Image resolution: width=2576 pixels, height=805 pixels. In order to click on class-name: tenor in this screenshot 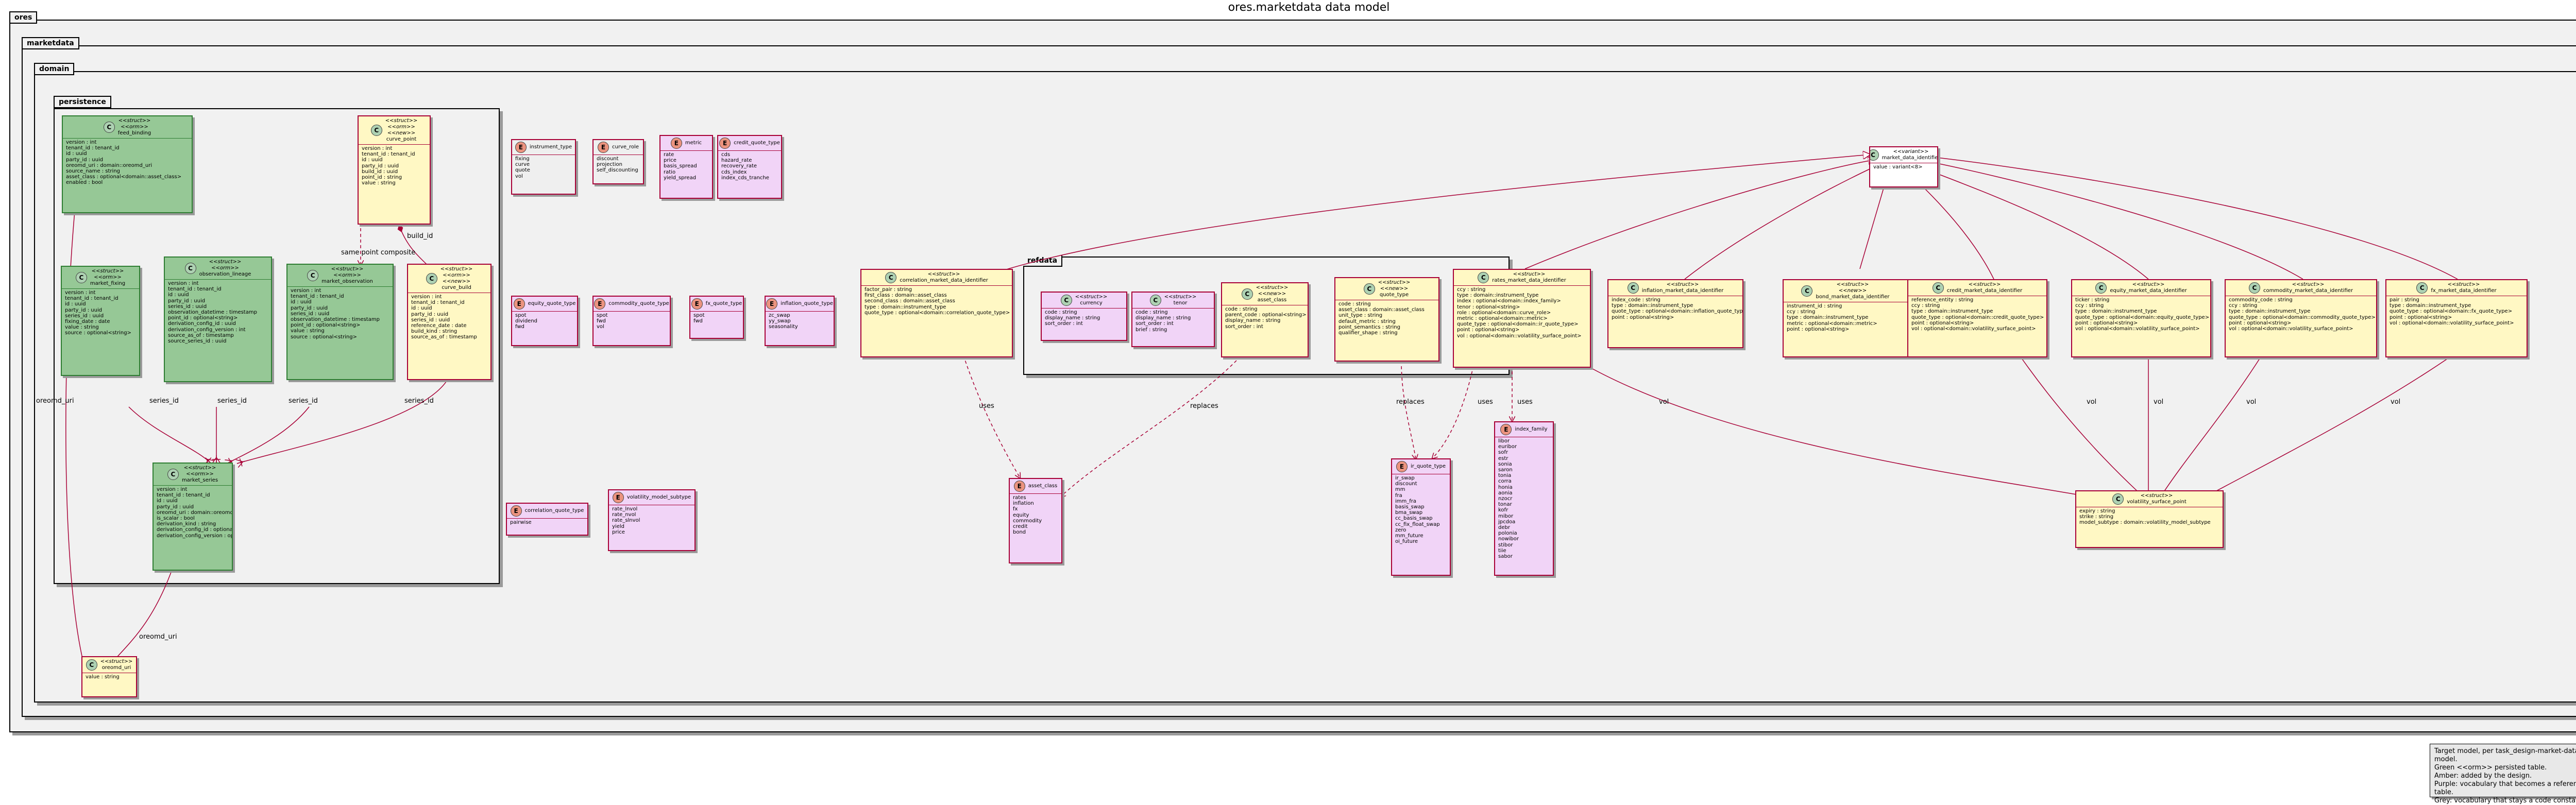, I will do `click(1180, 303)`.